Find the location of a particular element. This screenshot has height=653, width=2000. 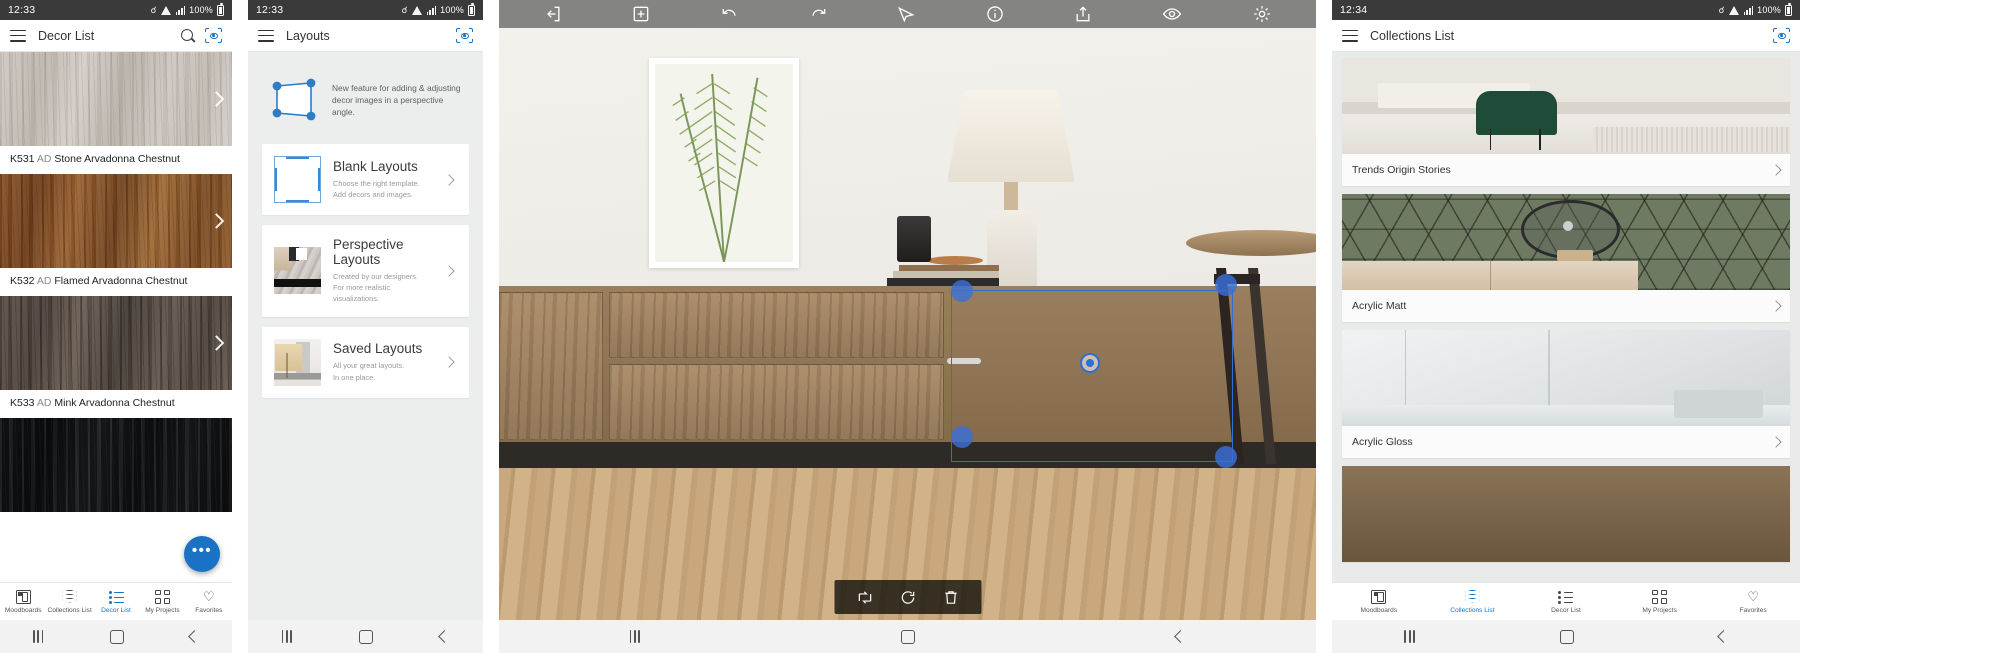

exit-left-icon is located at coordinates (553, 14).